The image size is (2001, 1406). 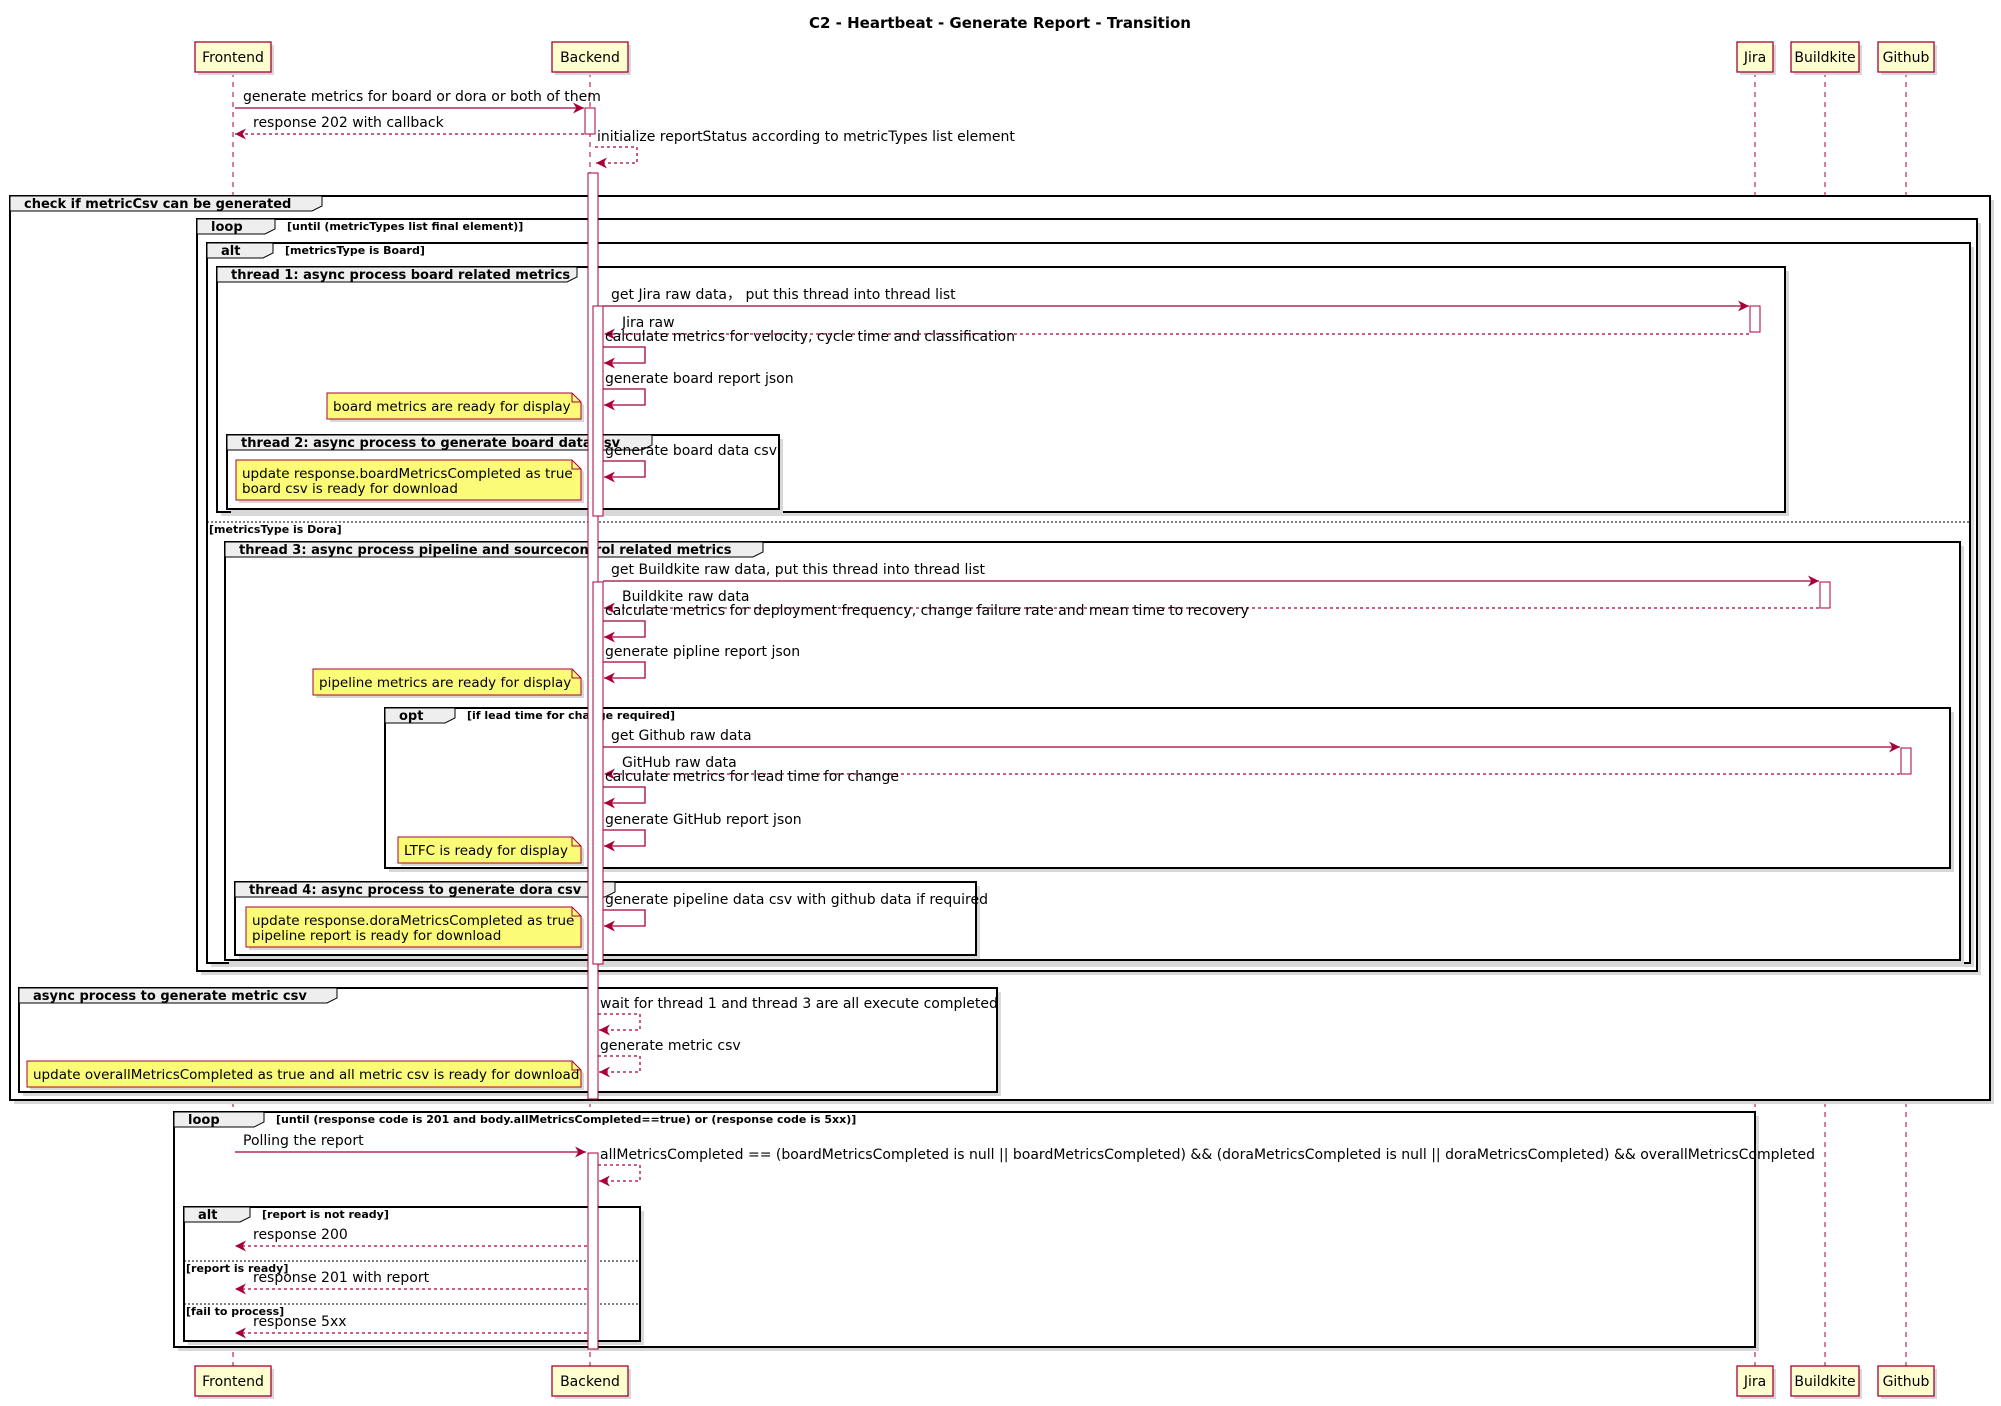 I want to click on note: board metrics are ready for display, so click(x=455, y=407).